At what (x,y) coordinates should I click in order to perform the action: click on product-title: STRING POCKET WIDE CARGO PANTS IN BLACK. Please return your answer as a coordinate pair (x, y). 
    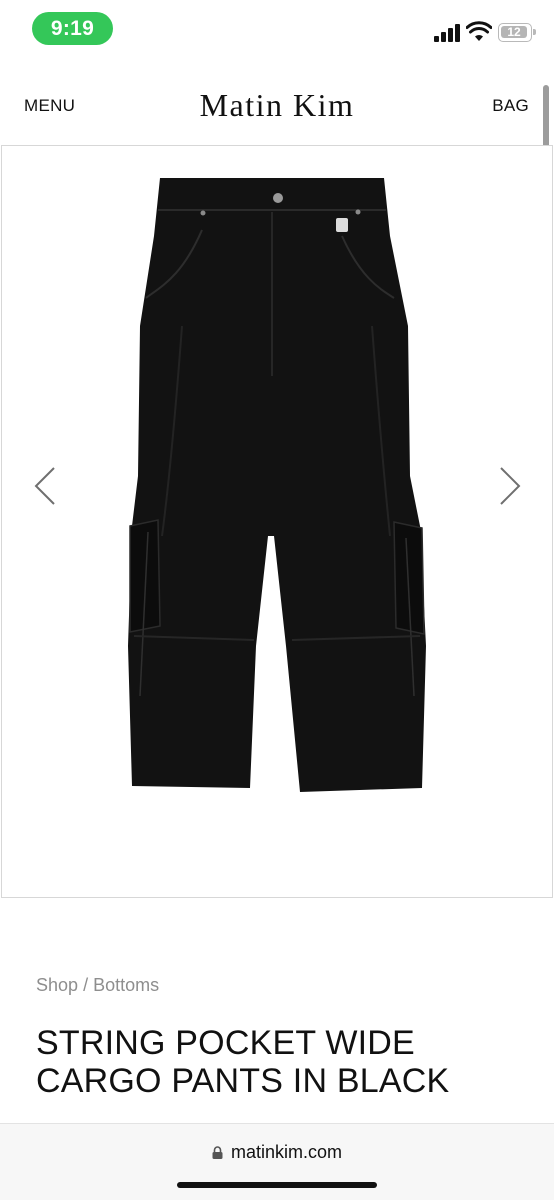
    Looking at the image, I should click on (276, 1062).